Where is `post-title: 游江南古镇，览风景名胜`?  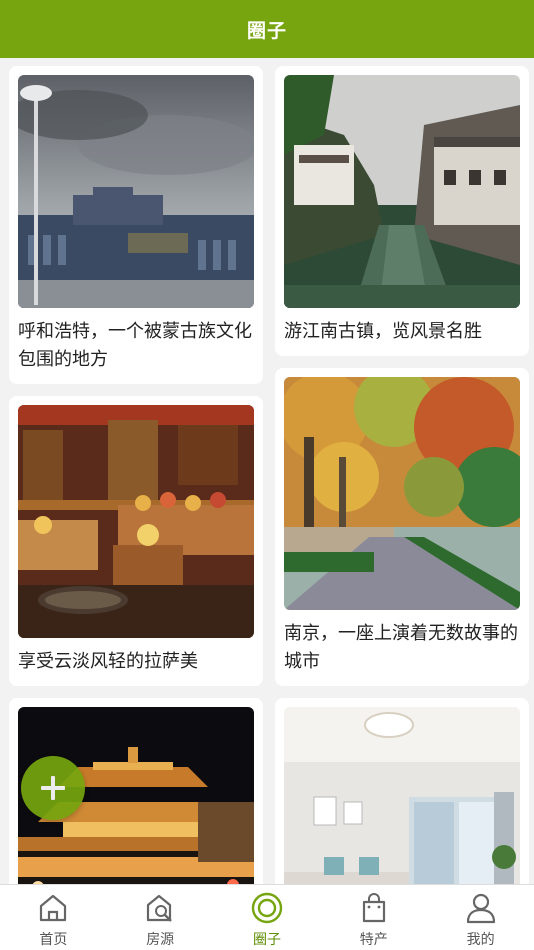
post-title: 游江南古镇，览风景名胜 is located at coordinates (383, 331).